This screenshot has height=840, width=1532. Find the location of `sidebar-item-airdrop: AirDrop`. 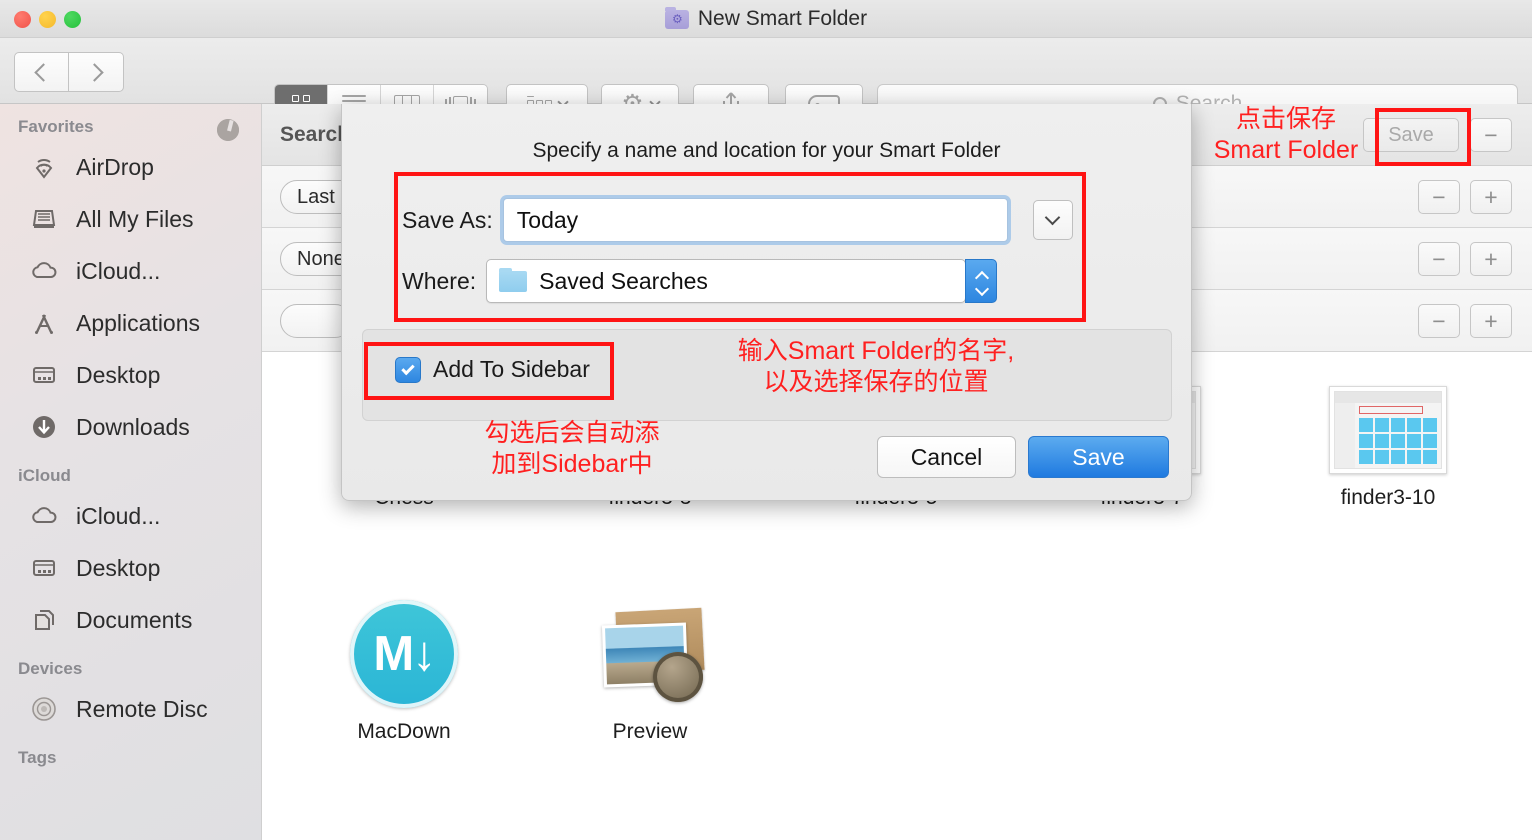

sidebar-item-airdrop: AirDrop is located at coordinates (130, 167).